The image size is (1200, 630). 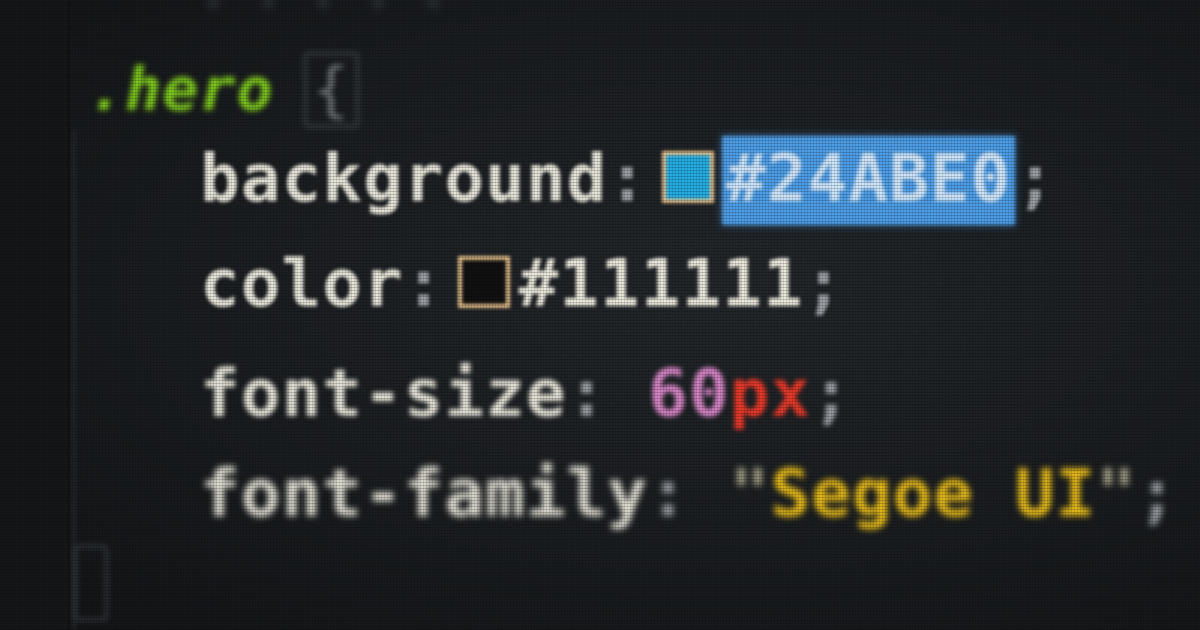 I want to click on code-line-font-size: font-size: 60px;, so click(x=526, y=393).